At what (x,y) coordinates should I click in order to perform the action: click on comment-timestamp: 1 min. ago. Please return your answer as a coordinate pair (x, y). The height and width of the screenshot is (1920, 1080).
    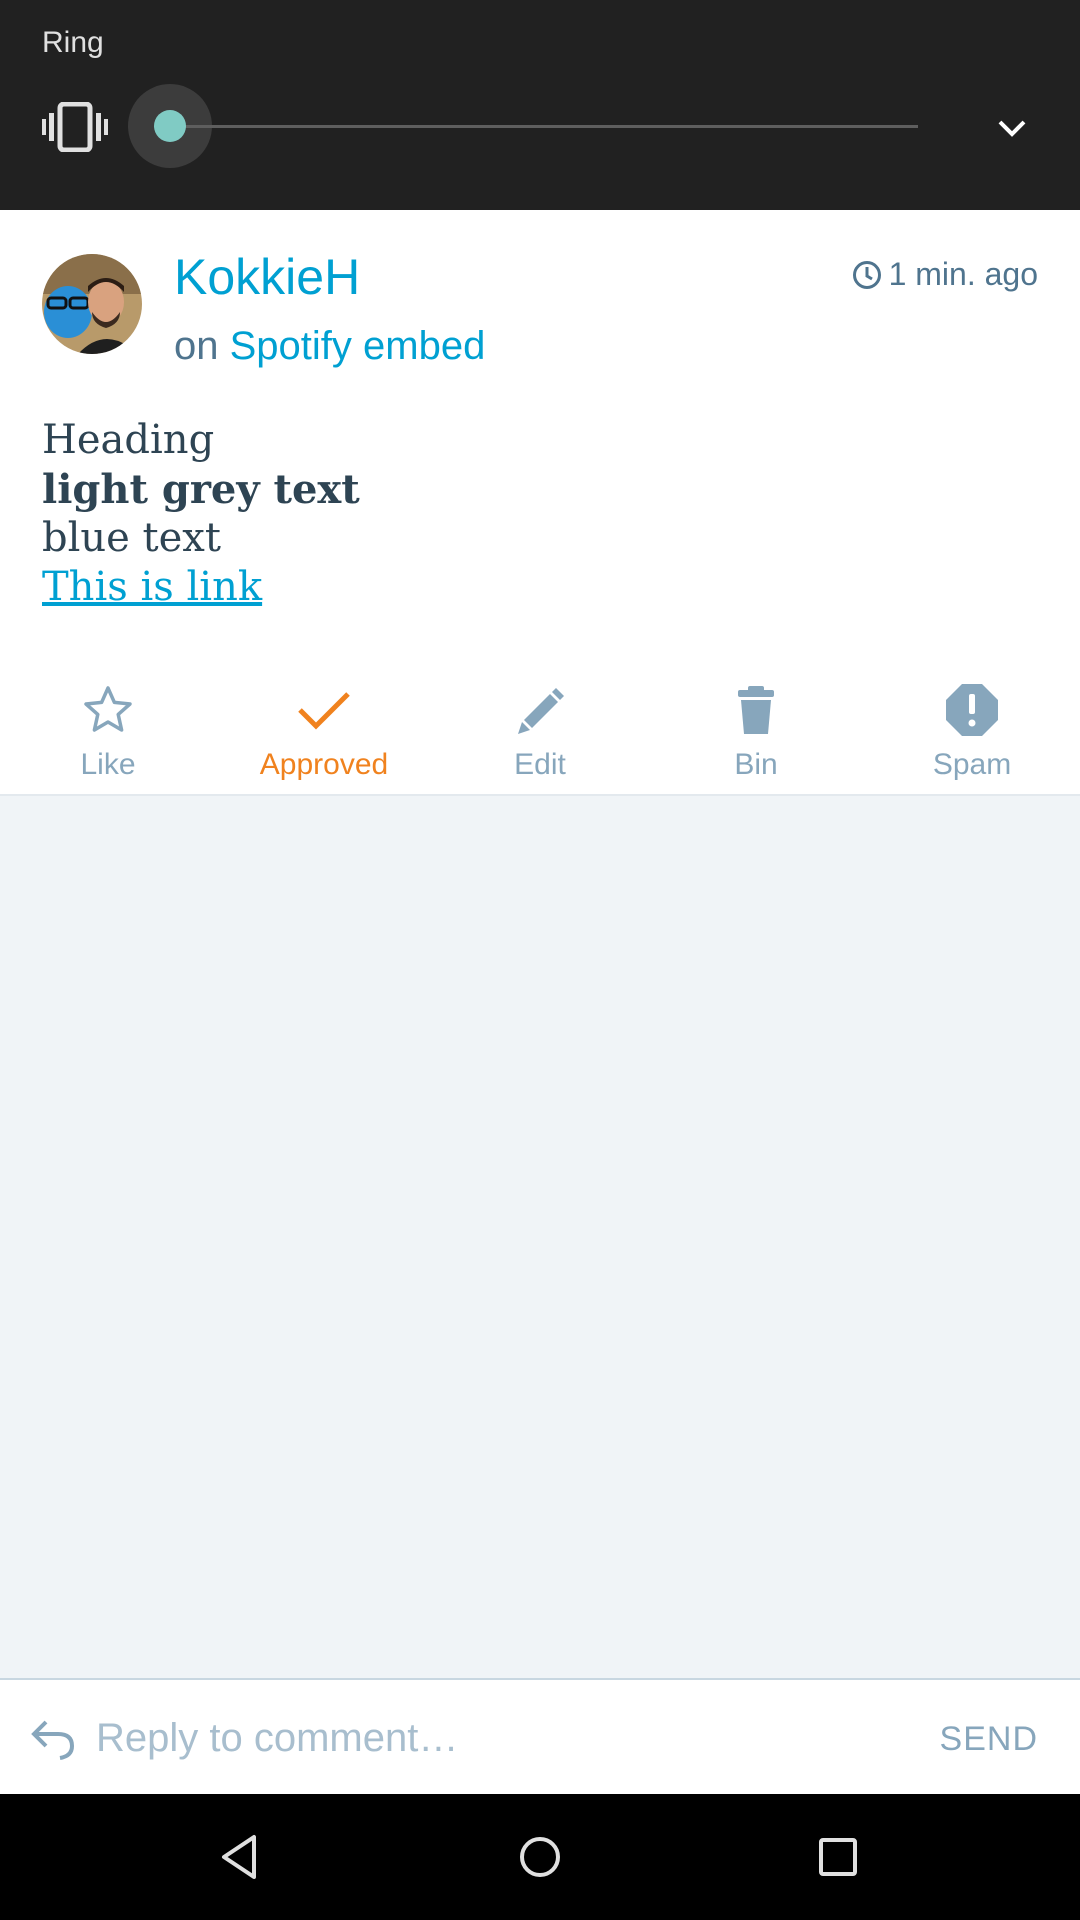
    Looking at the image, I should click on (944, 274).